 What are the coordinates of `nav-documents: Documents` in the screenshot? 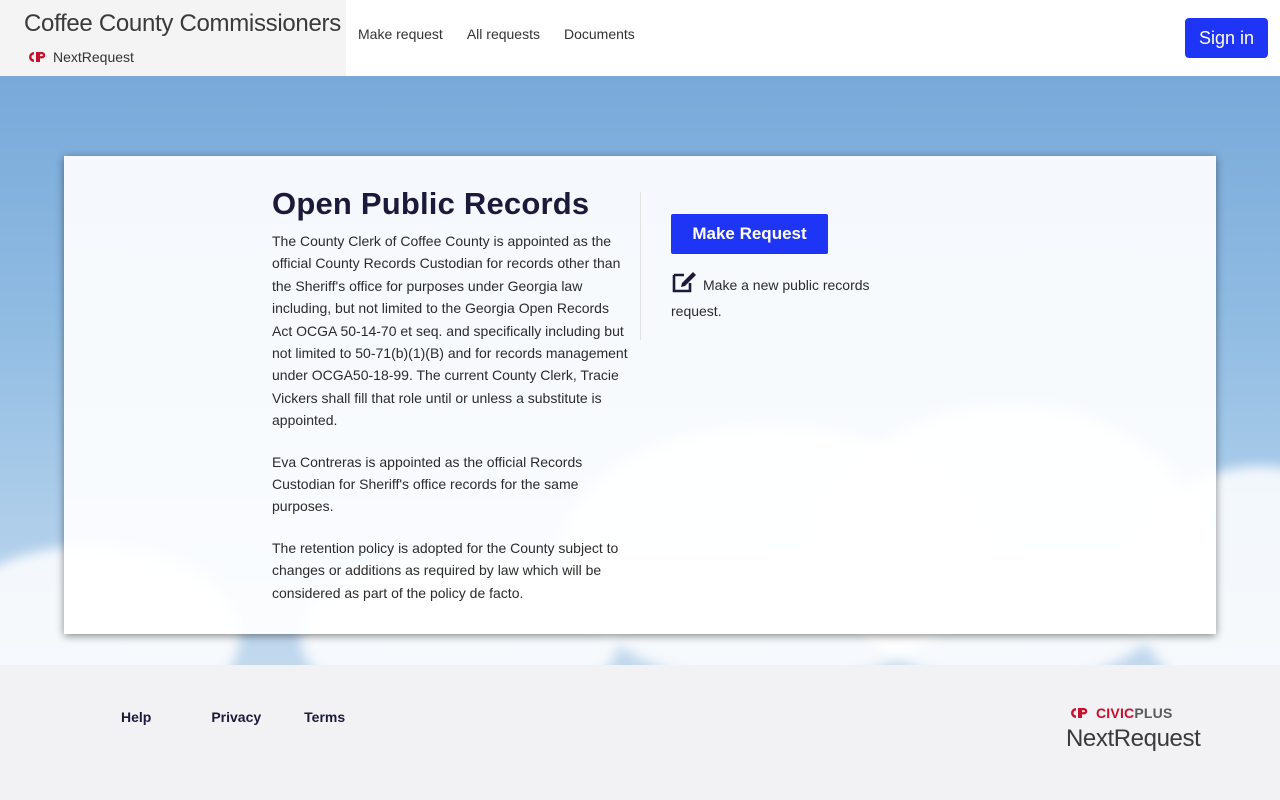 It's located at (599, 34).